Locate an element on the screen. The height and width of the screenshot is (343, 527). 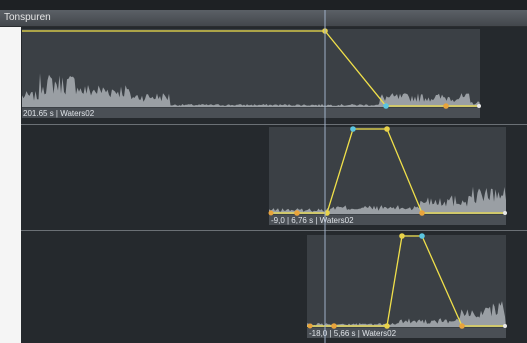
clip-label: -9,0 | 6,76 s | Waters02 is located at coordinates (312, 220).